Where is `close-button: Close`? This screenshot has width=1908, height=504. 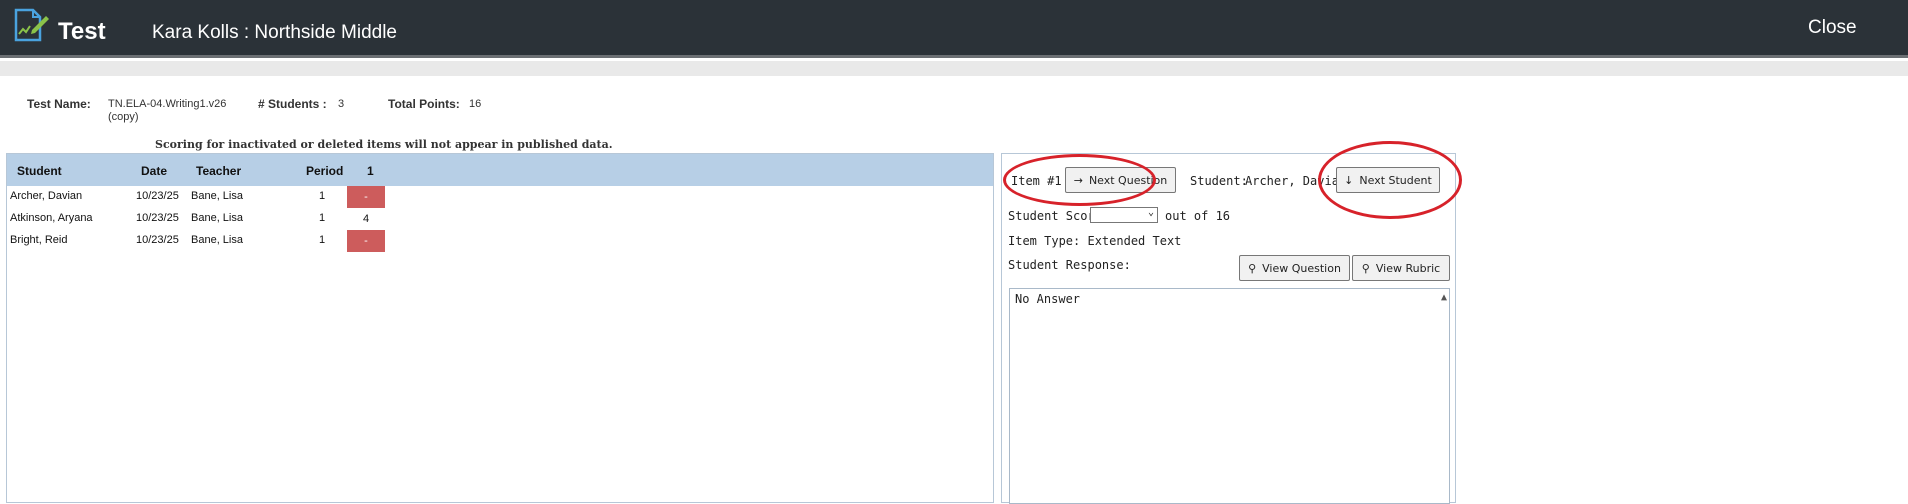 close-button: Close is located at coordinates (1832, 28).